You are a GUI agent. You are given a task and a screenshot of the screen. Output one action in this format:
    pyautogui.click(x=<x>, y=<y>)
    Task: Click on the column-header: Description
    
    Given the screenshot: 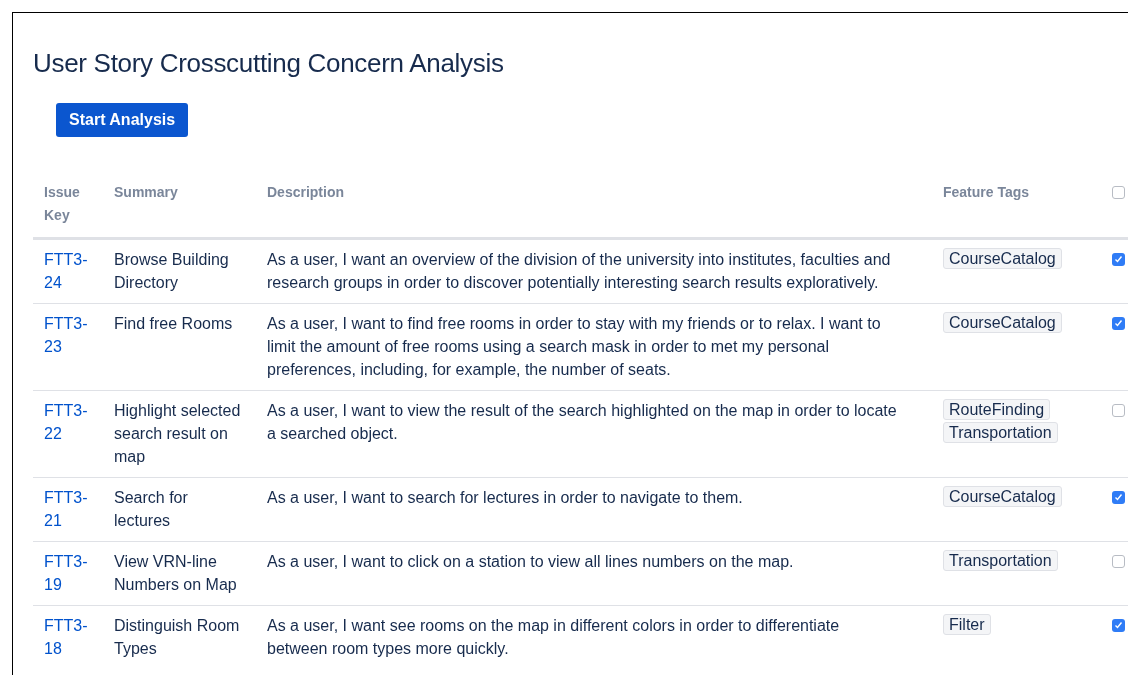 What is the action you would take?
    pyautogui.click(x=306, y=192)
    